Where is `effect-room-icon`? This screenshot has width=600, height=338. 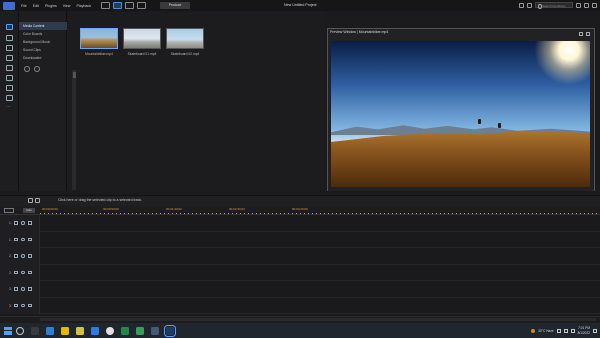
effect-room-icon is located at coordinates (9, 68).